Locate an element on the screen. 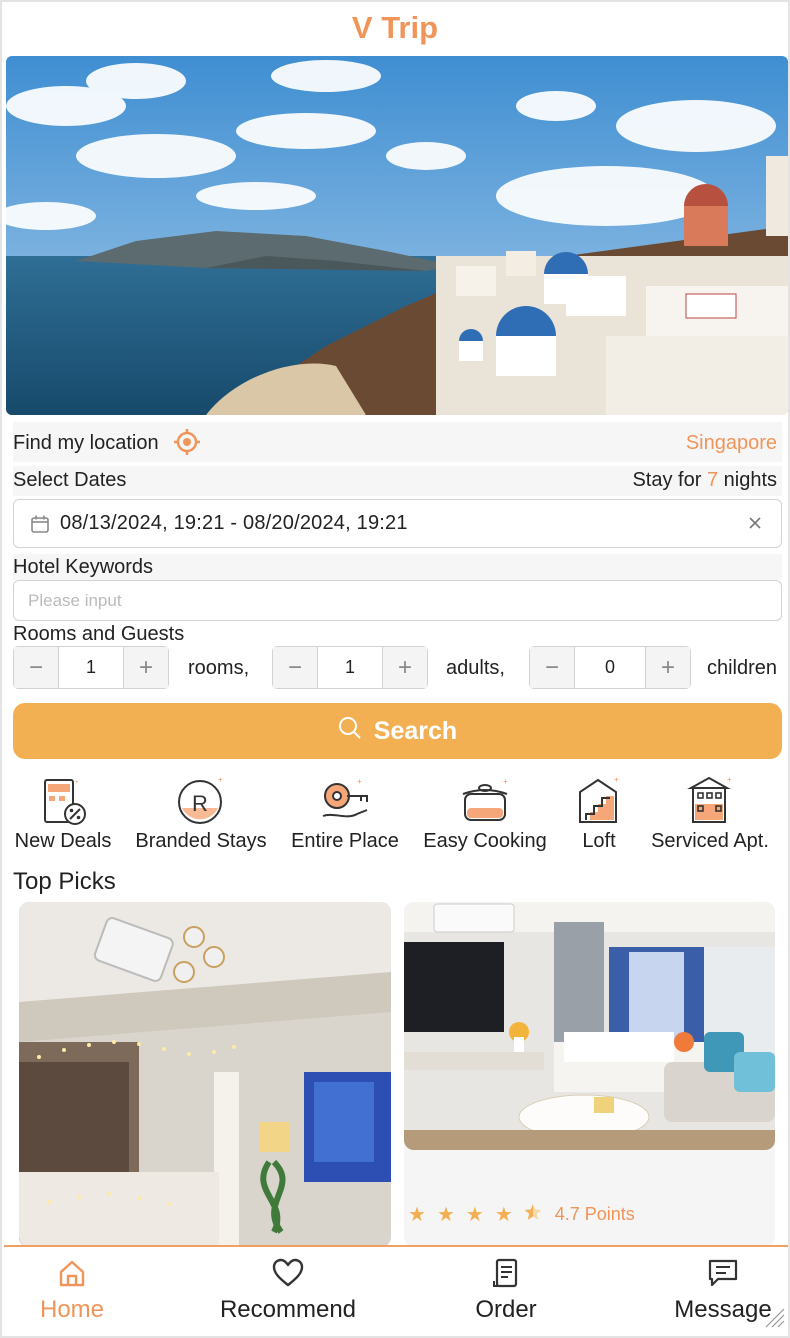 The height and width of the screenshot is (1338, 790). date-range-value: 08/13/2024, 19:21 - 08/20/2024, 19:21 is located at coordinates (234, 523).